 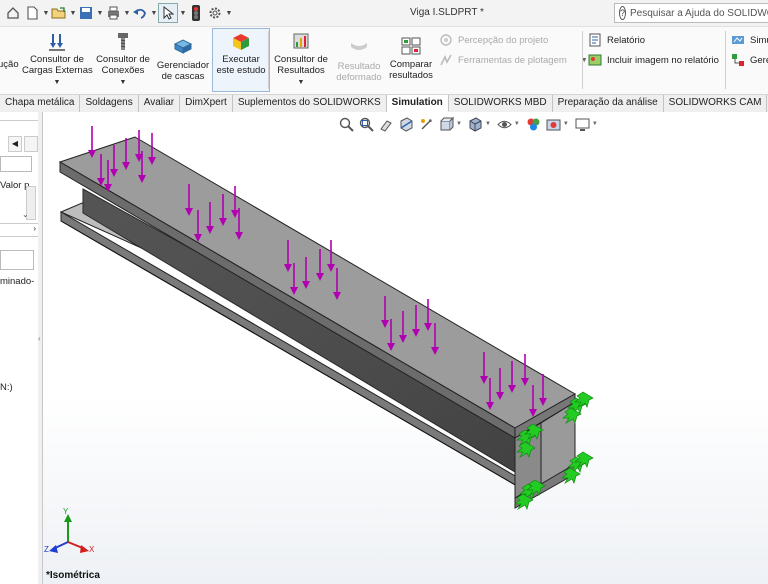 What do you see at coordinates (310, 103) in the screenshot?
I see `tab-addins: Suplementos do SOLIDWORKS` at bounding box center [310, 103].